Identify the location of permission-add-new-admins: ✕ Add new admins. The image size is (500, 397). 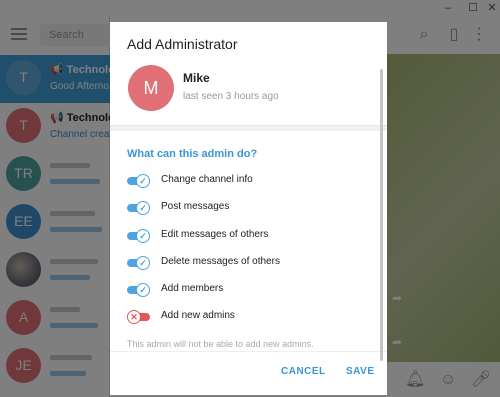
(247, 317).